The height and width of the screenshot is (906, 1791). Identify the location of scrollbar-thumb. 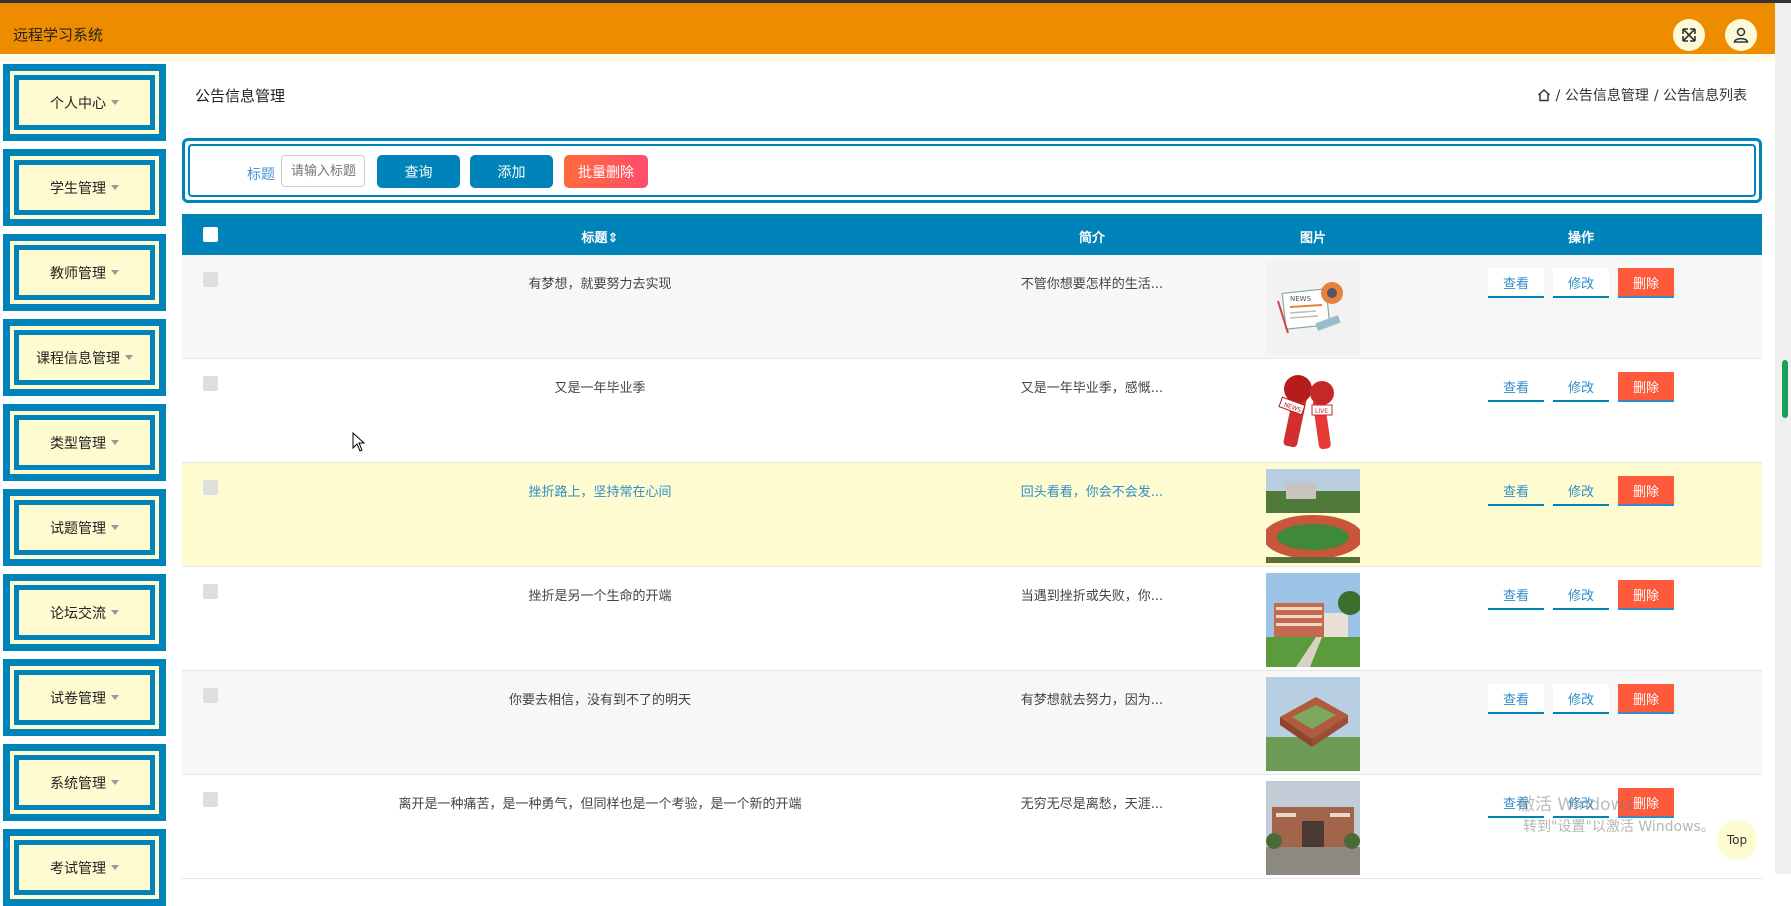
(1785, 389).